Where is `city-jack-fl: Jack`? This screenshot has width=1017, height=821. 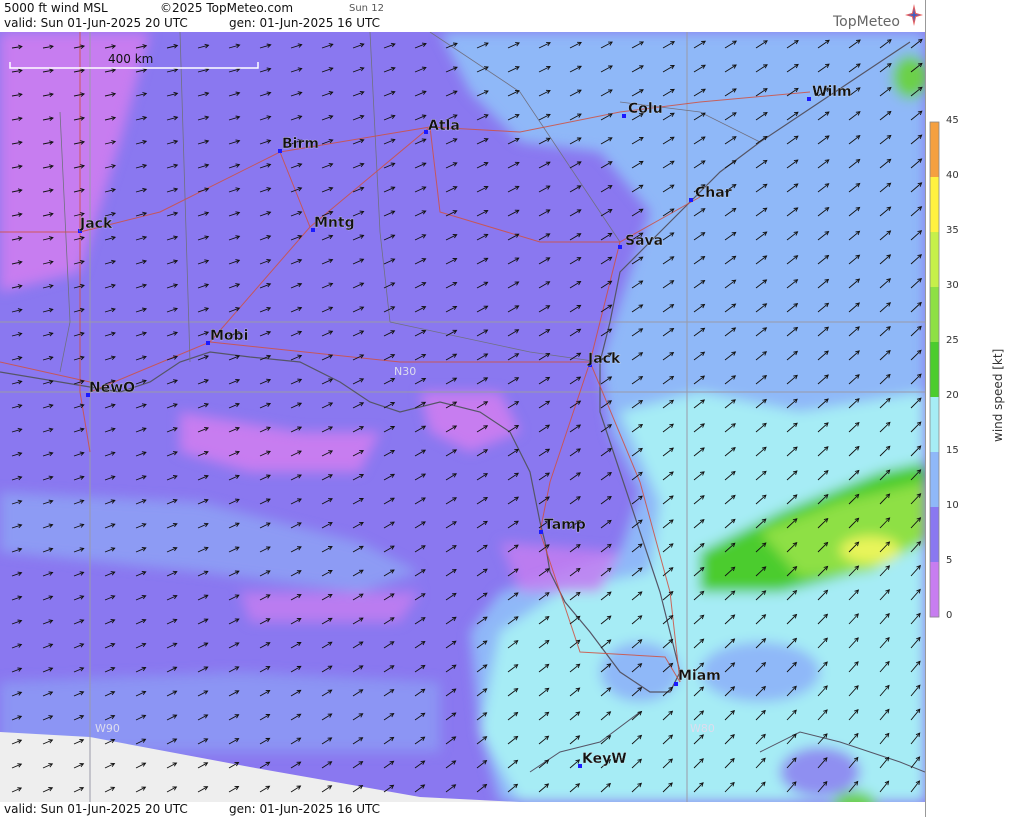
city-jack-fl: Jack is located at coordinates (604, 359).